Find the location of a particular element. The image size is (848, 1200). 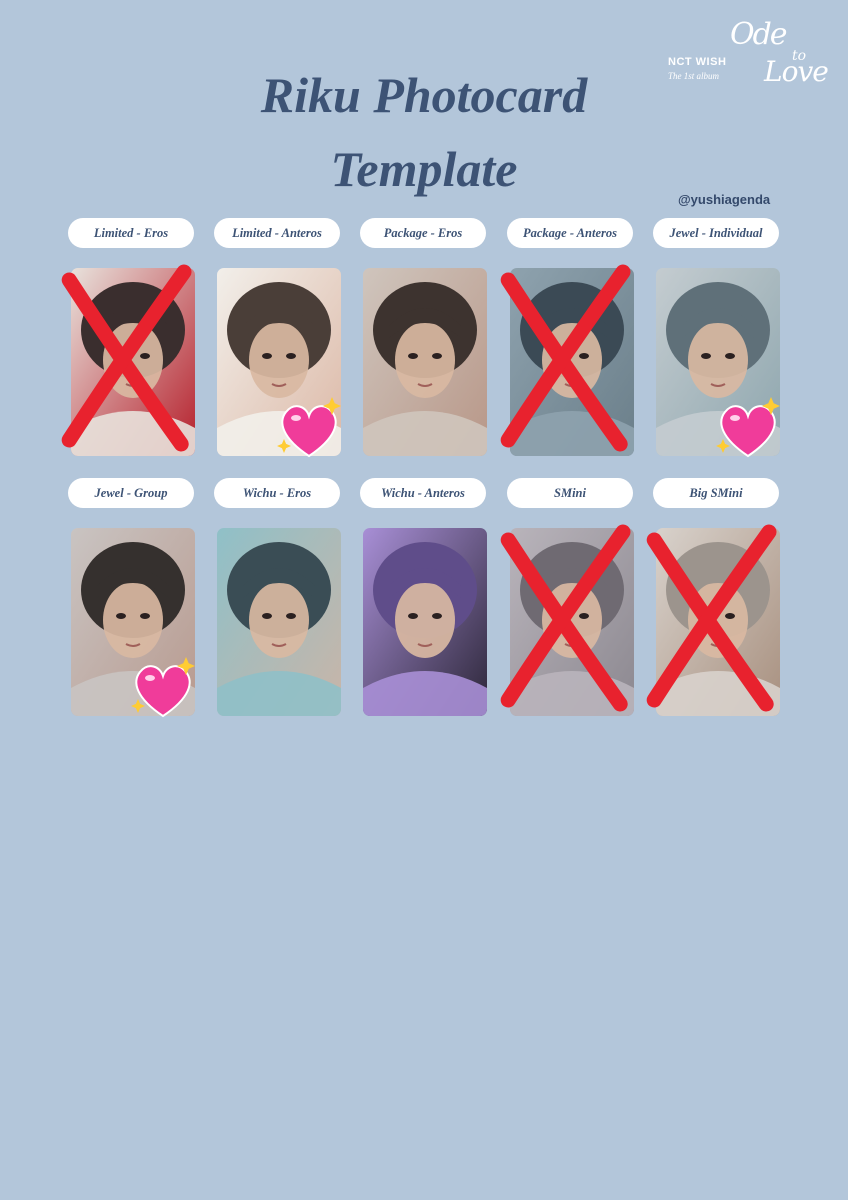

photocard-slot: Wichu - Eros is located at coordinates (277, 608).